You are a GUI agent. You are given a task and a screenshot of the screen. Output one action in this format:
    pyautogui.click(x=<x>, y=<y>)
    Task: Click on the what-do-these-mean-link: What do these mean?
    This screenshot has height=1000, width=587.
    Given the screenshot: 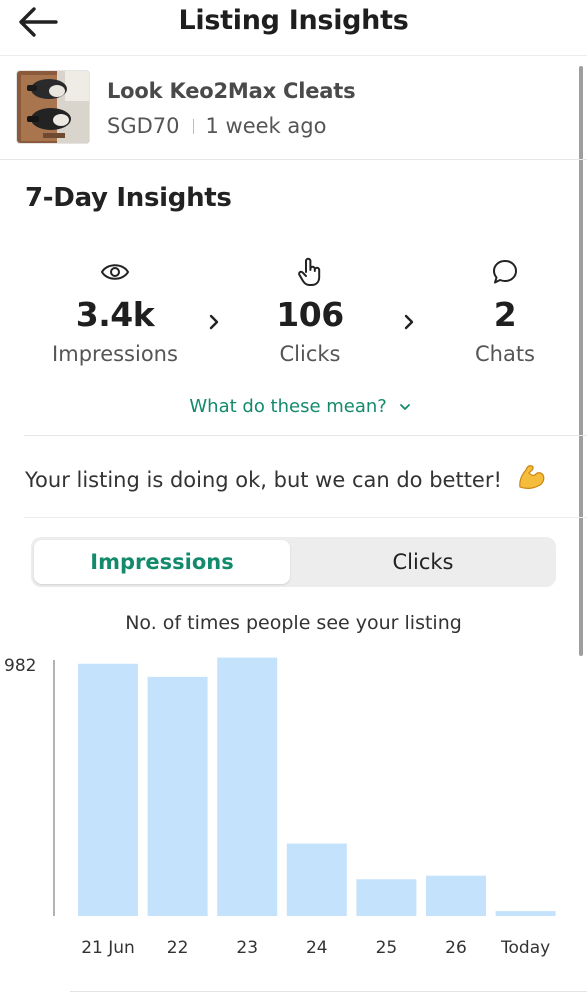 What is the action you would take?
    pyautogui.click(x=293, y=406)
    